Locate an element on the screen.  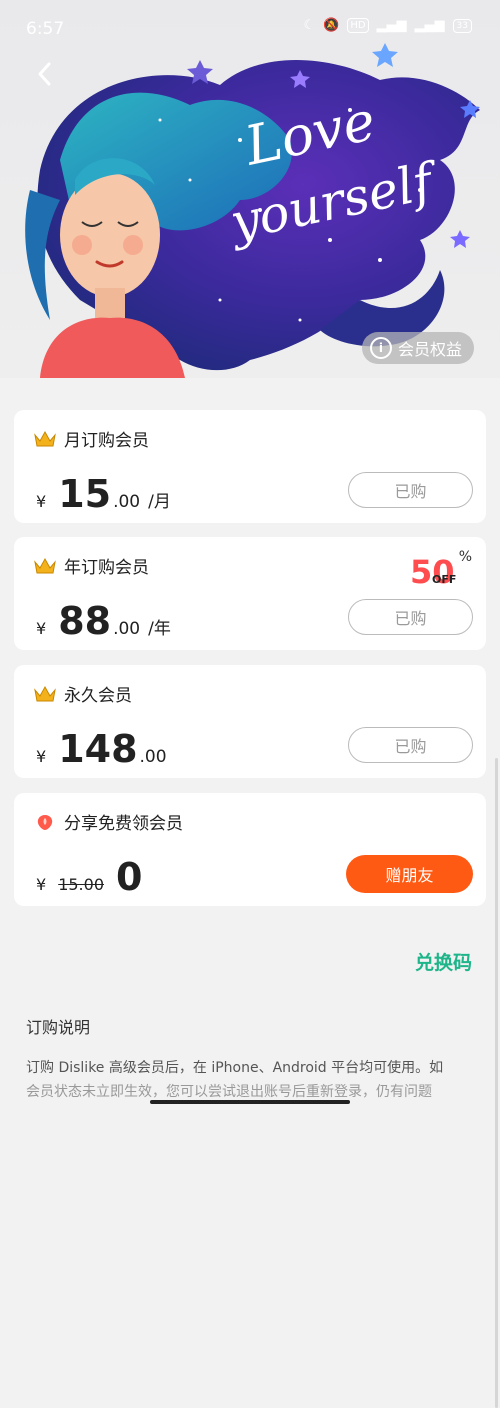
home-indicator is located at coordinates (250, 1102).